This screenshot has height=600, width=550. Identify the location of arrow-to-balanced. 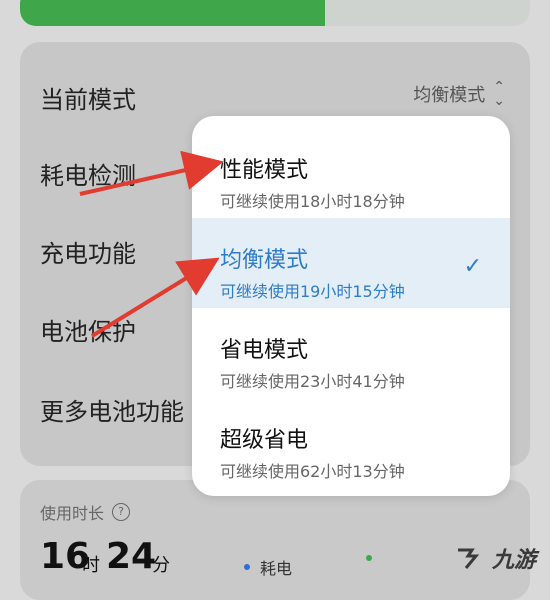
(155, 297).